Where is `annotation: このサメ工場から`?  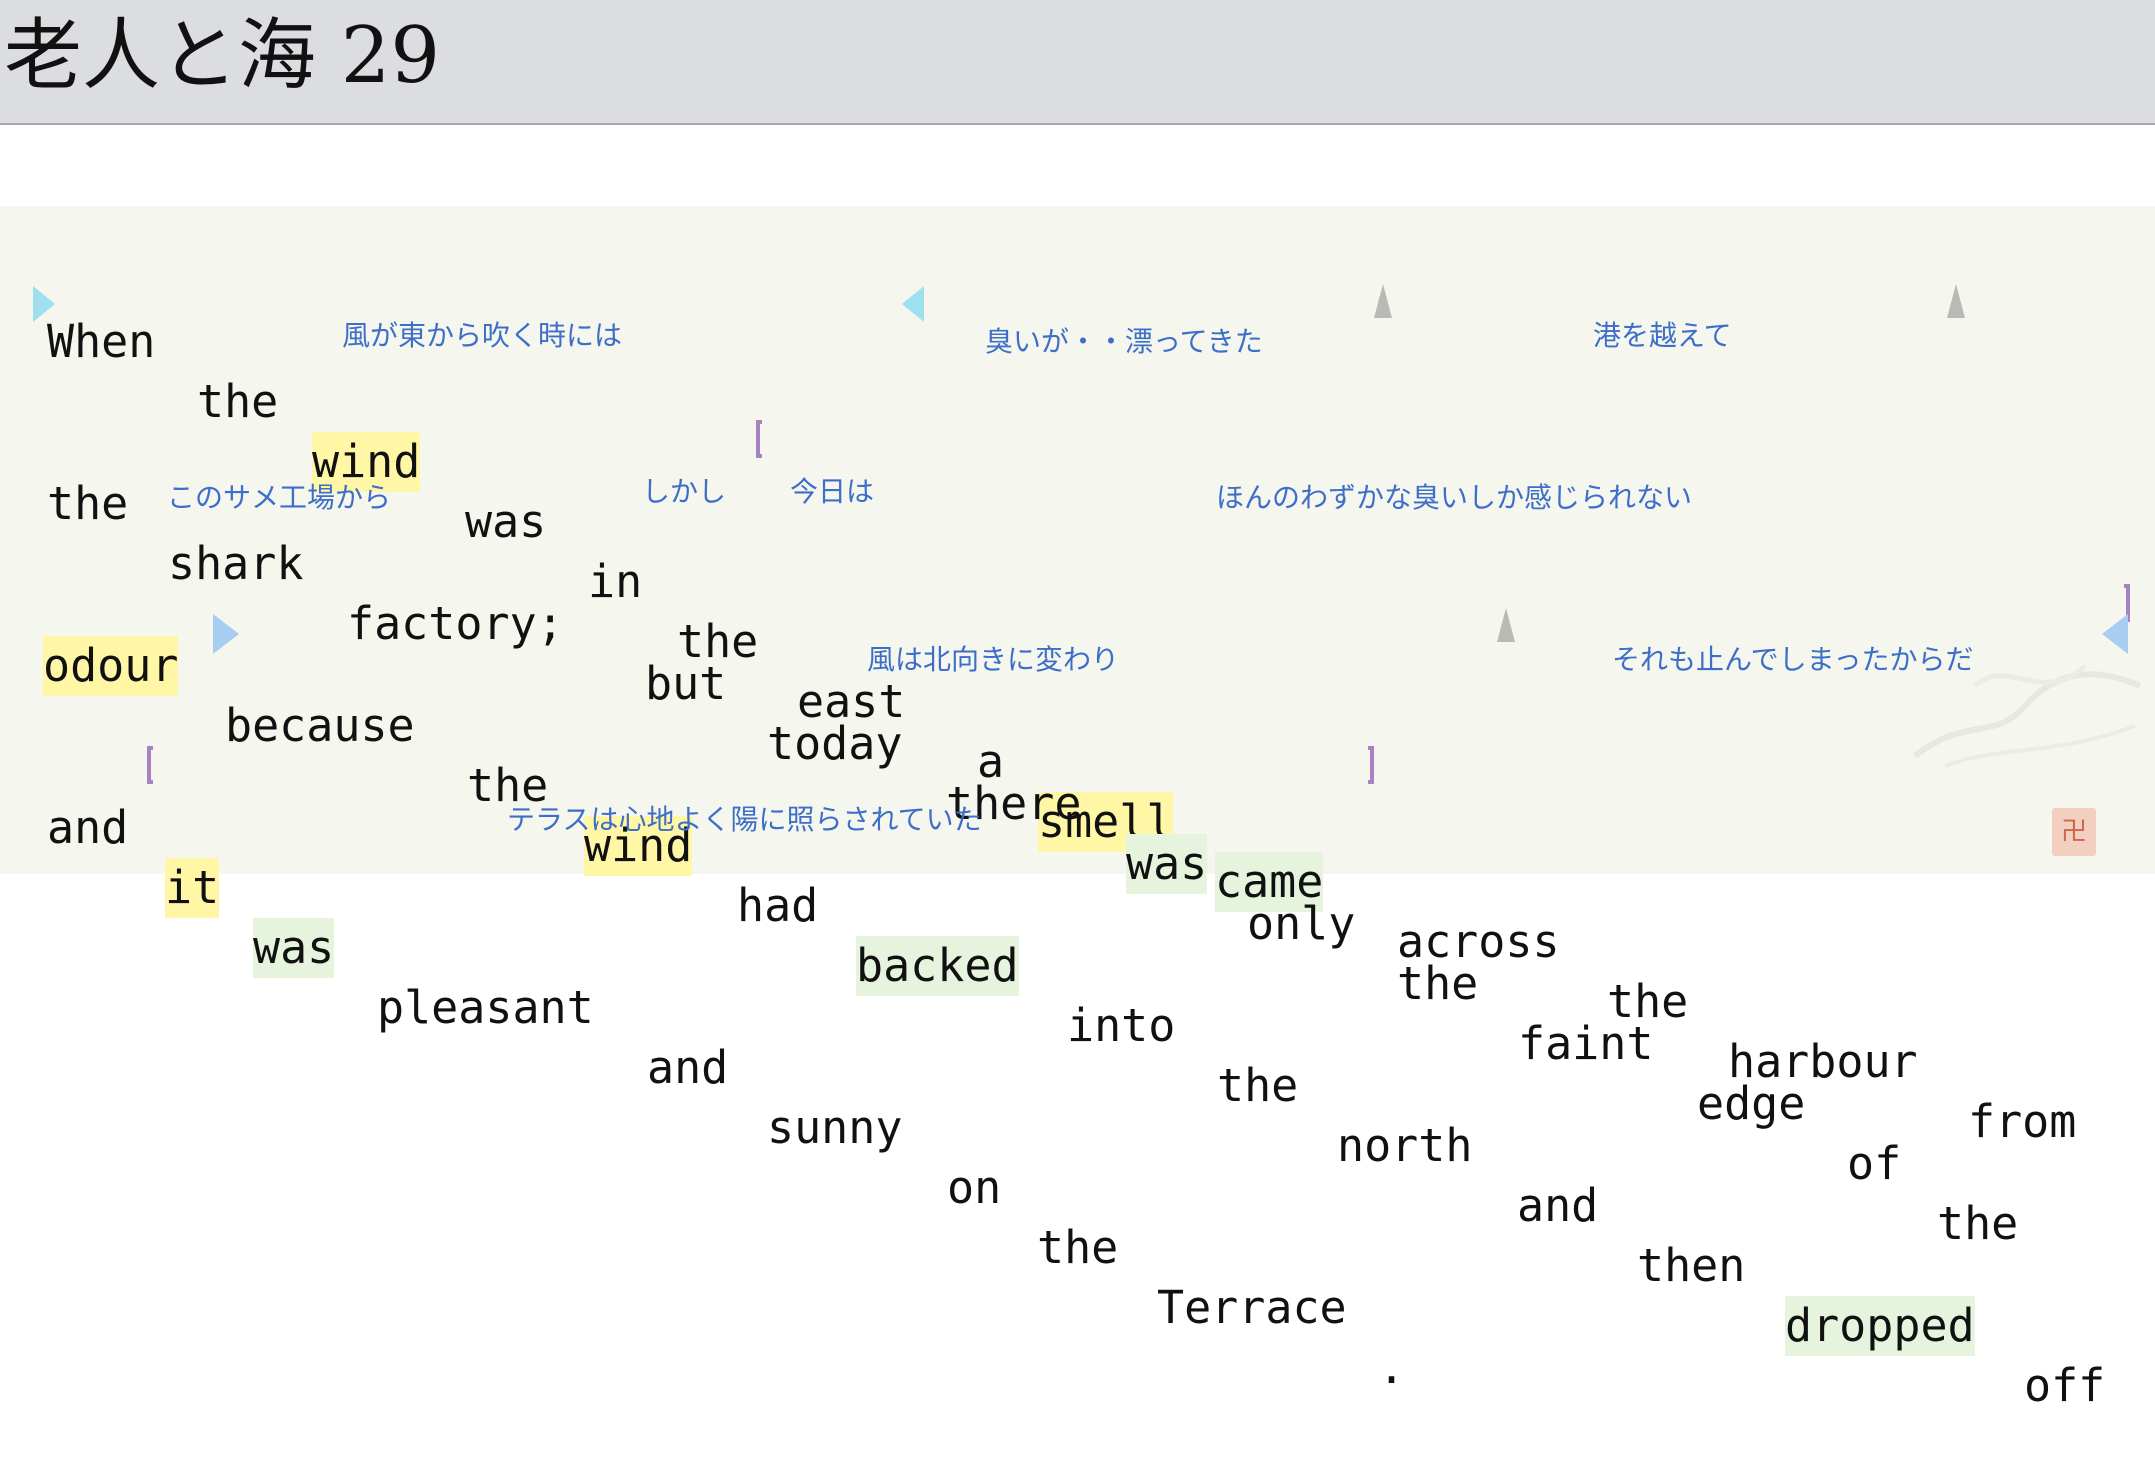 annotation: このサメ工場から is located at coordinates (279, 497).